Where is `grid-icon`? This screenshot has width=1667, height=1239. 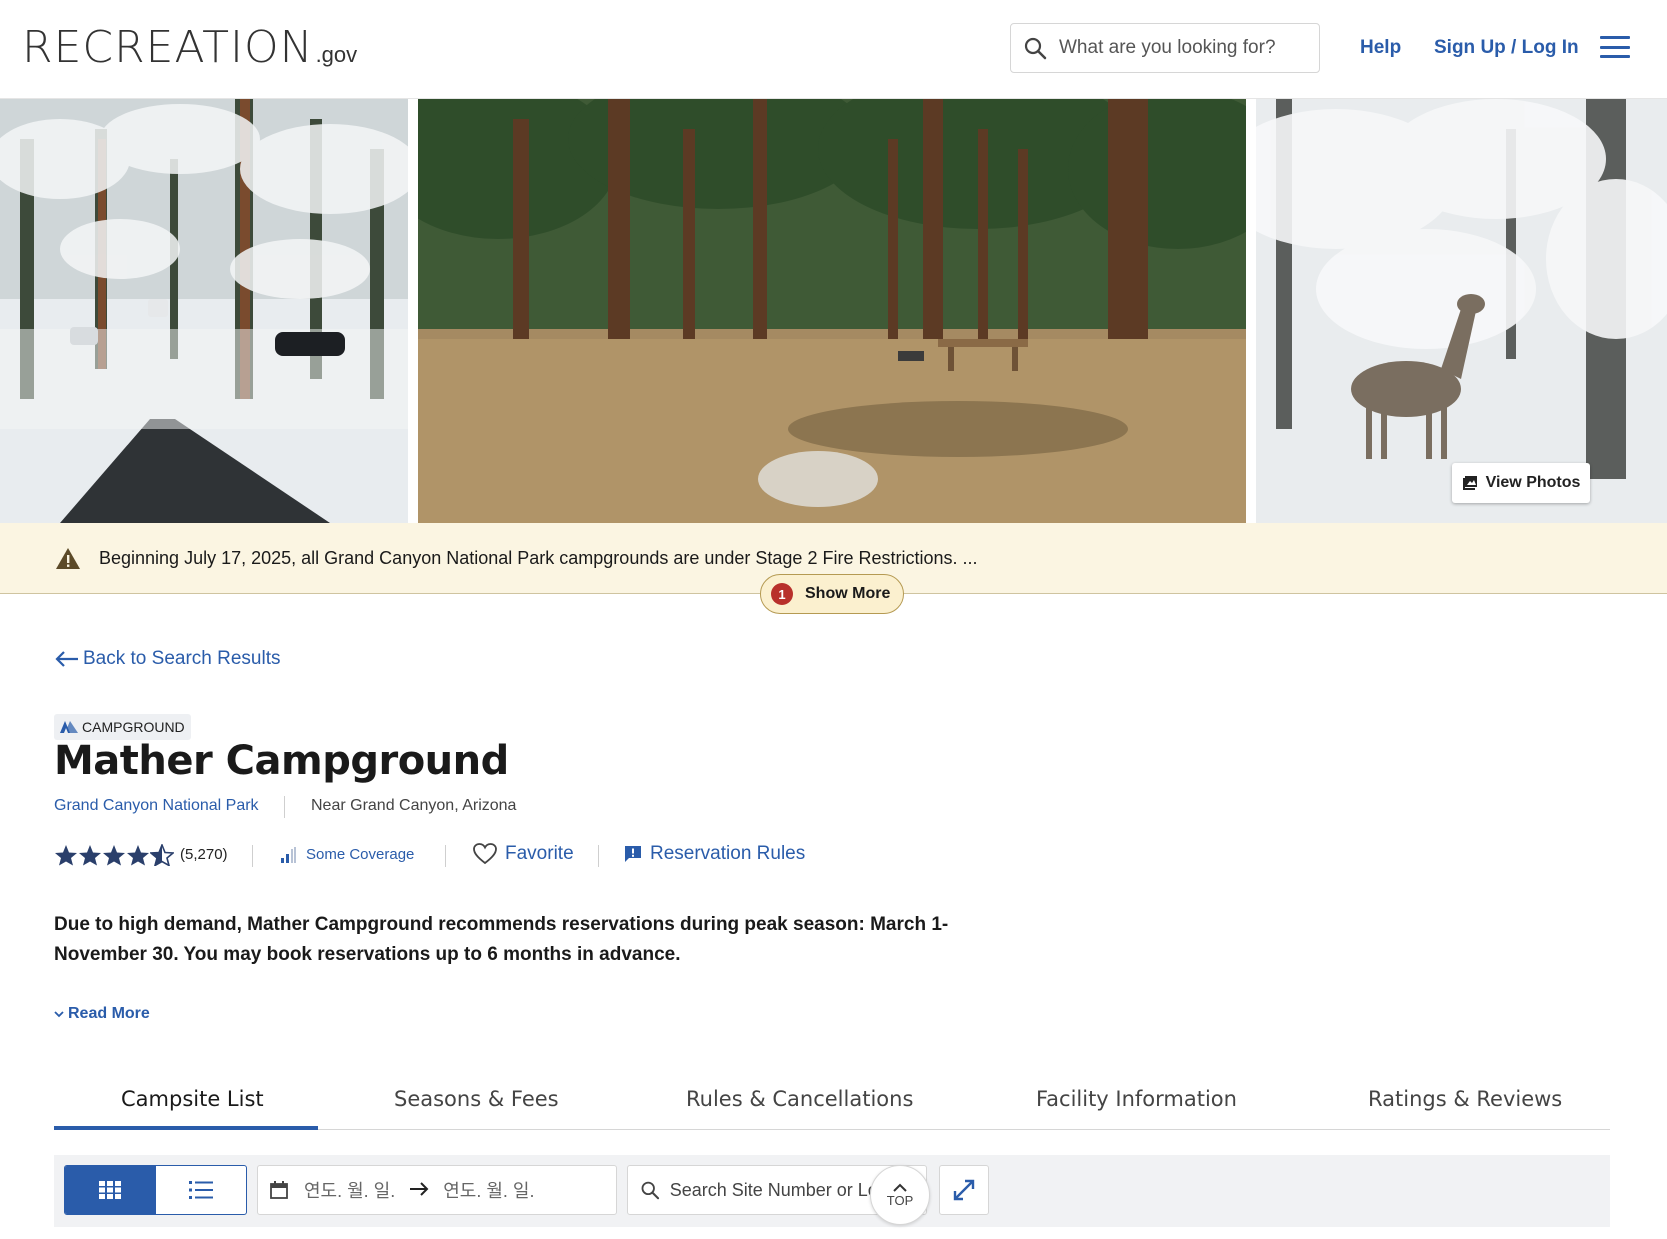 grid-icon is located at coordinates (110, 1190).